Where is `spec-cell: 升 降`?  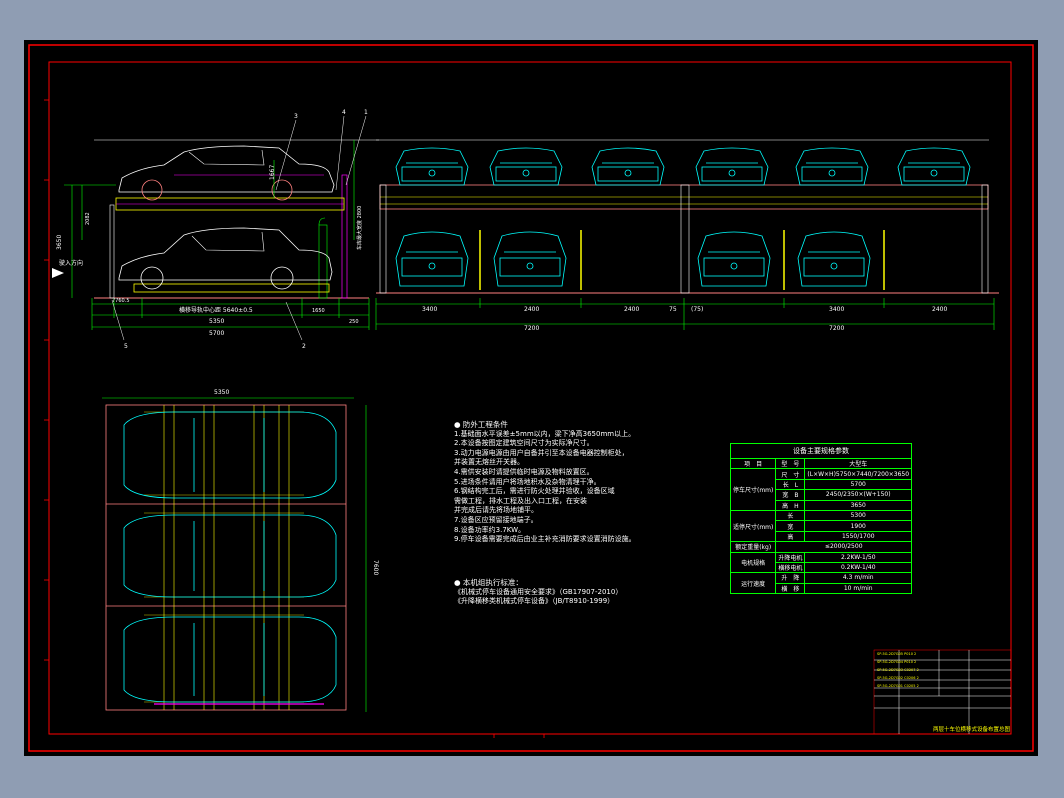 spec-cell: 升 降 is located at coordinates (790, 578).